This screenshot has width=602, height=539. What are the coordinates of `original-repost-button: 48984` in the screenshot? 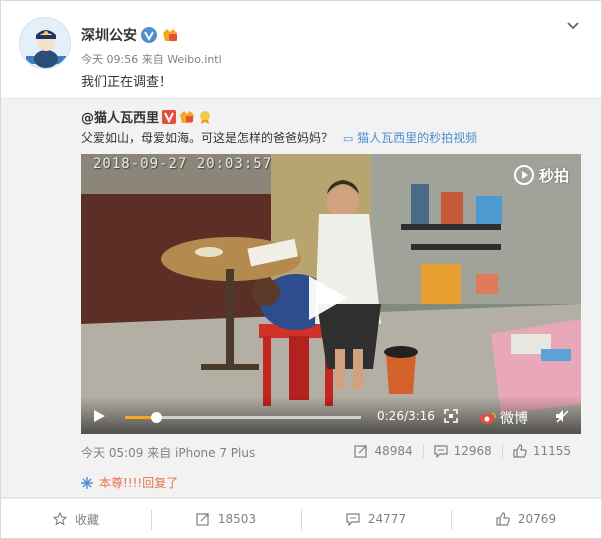 It's located at (383, 451).